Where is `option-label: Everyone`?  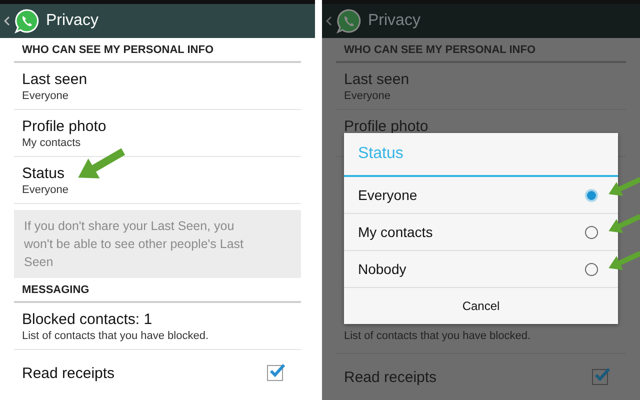
option-label: Everyone is located at coordinates (388, 195).